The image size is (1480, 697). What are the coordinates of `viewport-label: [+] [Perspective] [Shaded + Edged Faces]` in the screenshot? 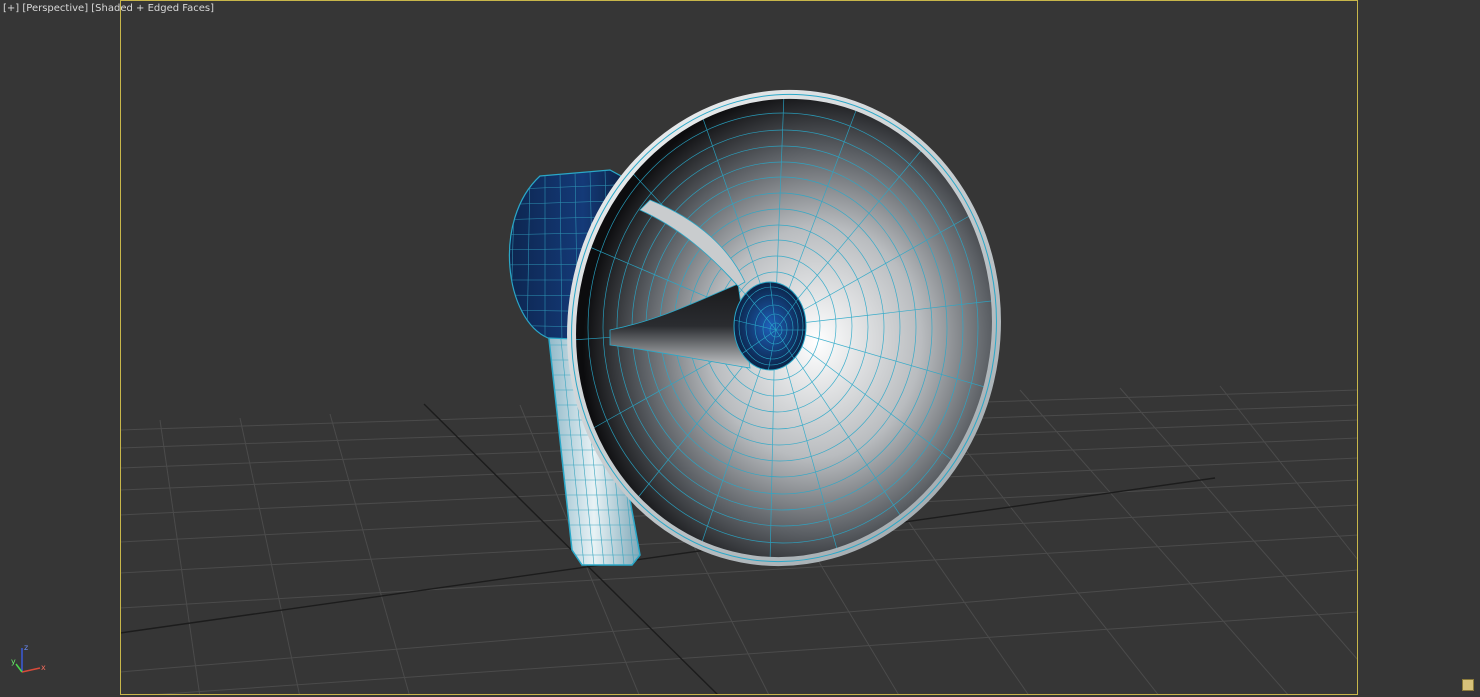 It's located at (108, 8).